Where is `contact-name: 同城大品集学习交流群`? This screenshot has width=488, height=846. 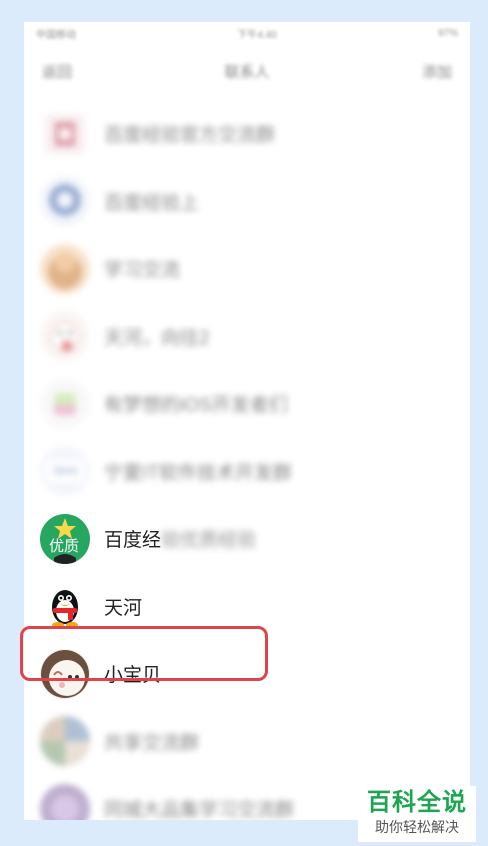
contact-name: 同城大品集学习交流群 is located at coordinates (199, 810).